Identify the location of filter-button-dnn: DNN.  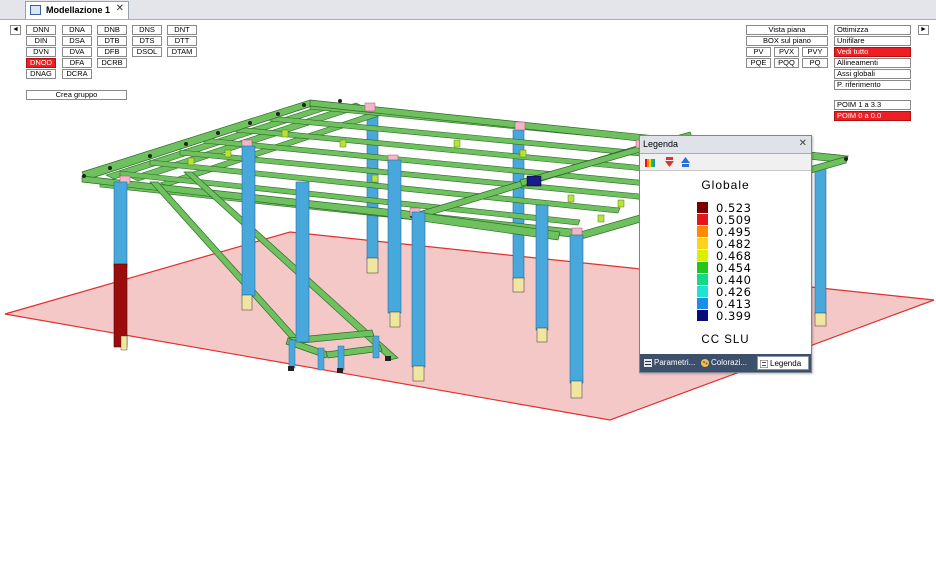
(41, 30).